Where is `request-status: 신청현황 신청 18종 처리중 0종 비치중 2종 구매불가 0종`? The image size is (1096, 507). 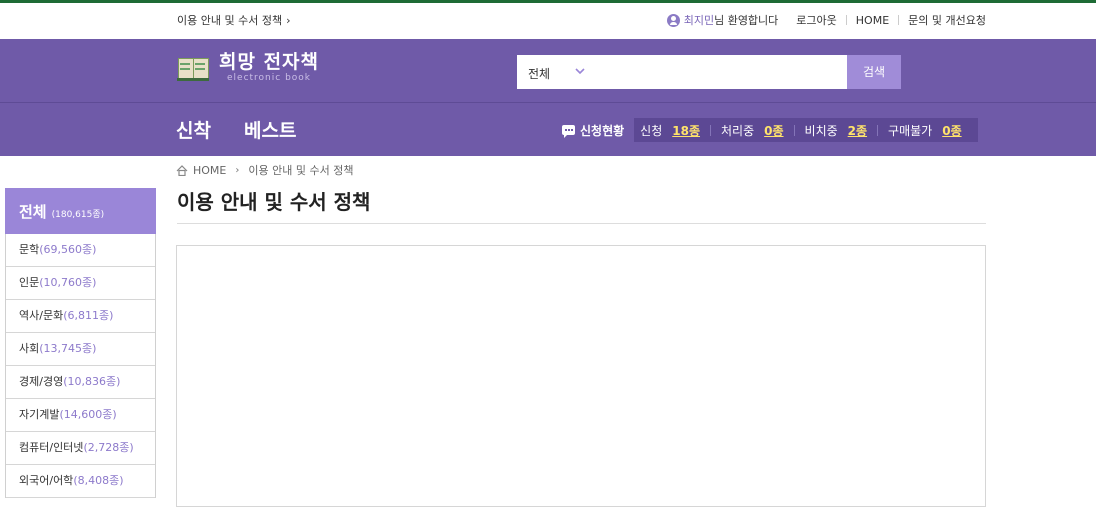
request-status: 신청현황 신청 18종 처리중 0종 비치중 2종 구매불가 0종 is located at coordinates (770, 130).